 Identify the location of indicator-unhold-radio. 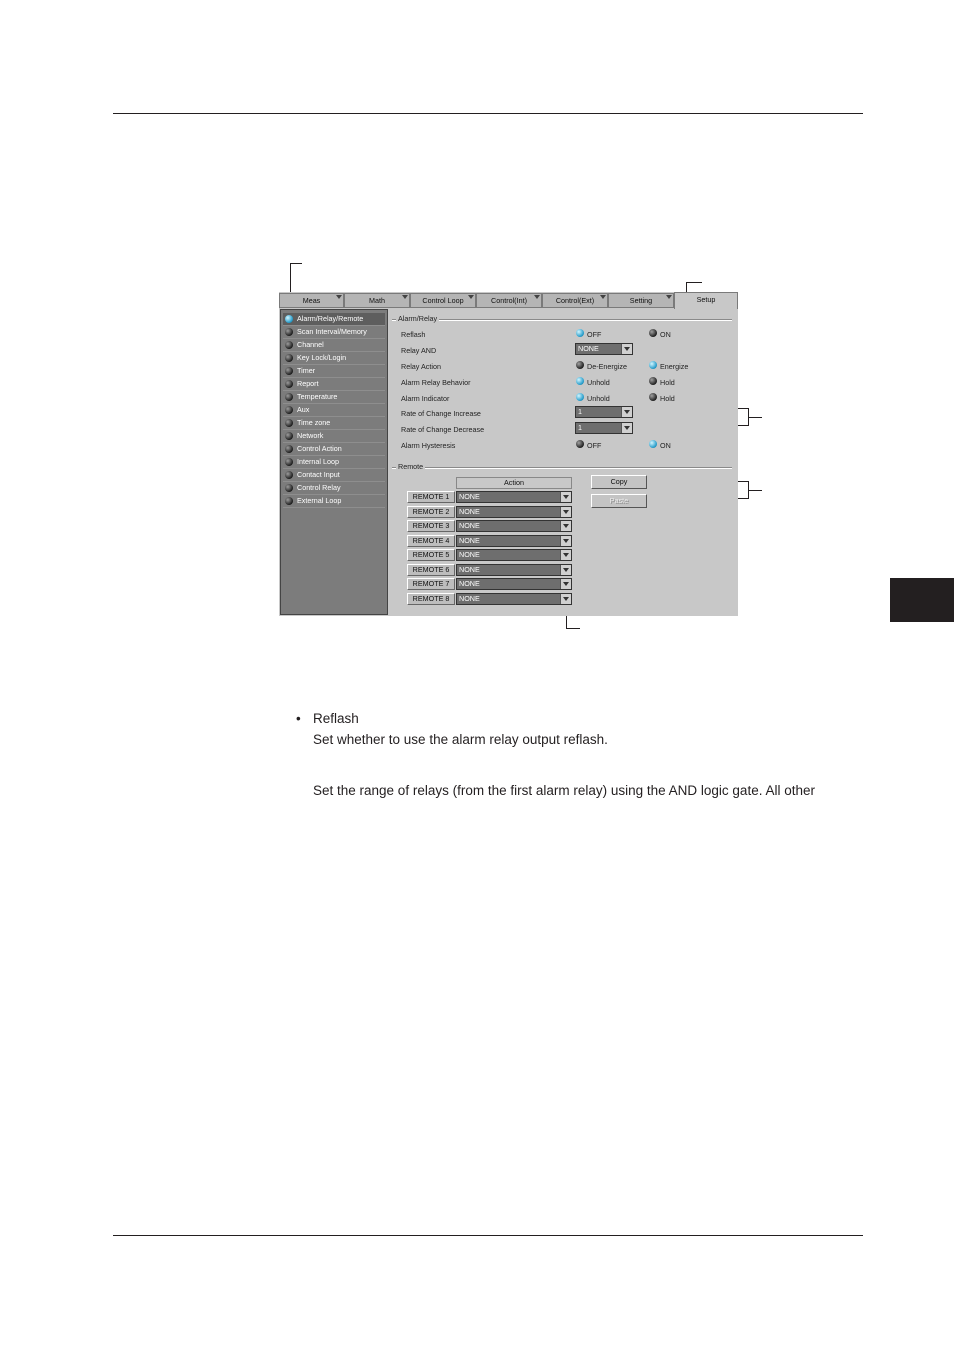
(580, 397).